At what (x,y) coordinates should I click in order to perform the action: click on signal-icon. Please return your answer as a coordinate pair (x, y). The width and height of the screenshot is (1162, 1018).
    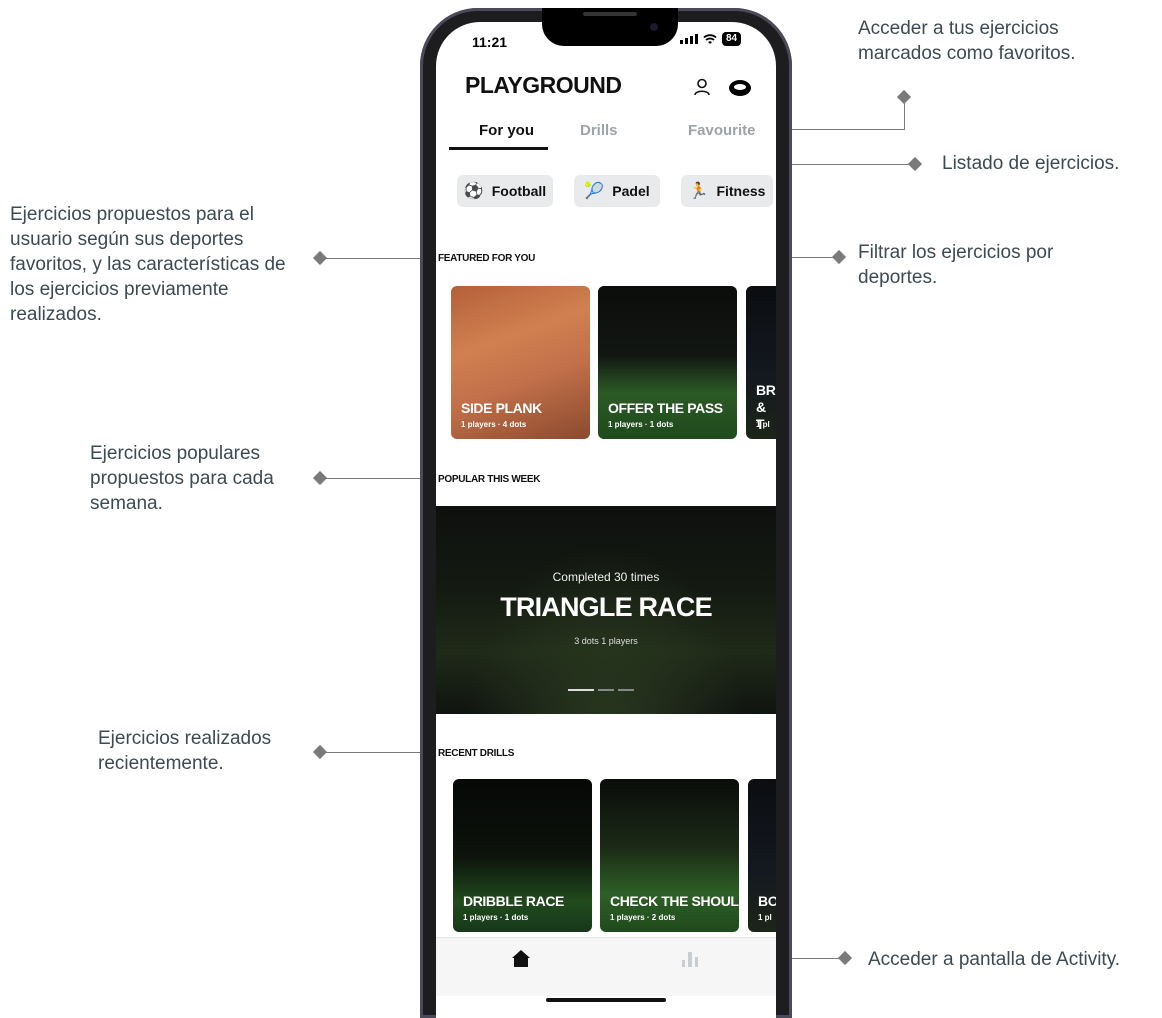
    Looking at the image, I should click on (689, 39).